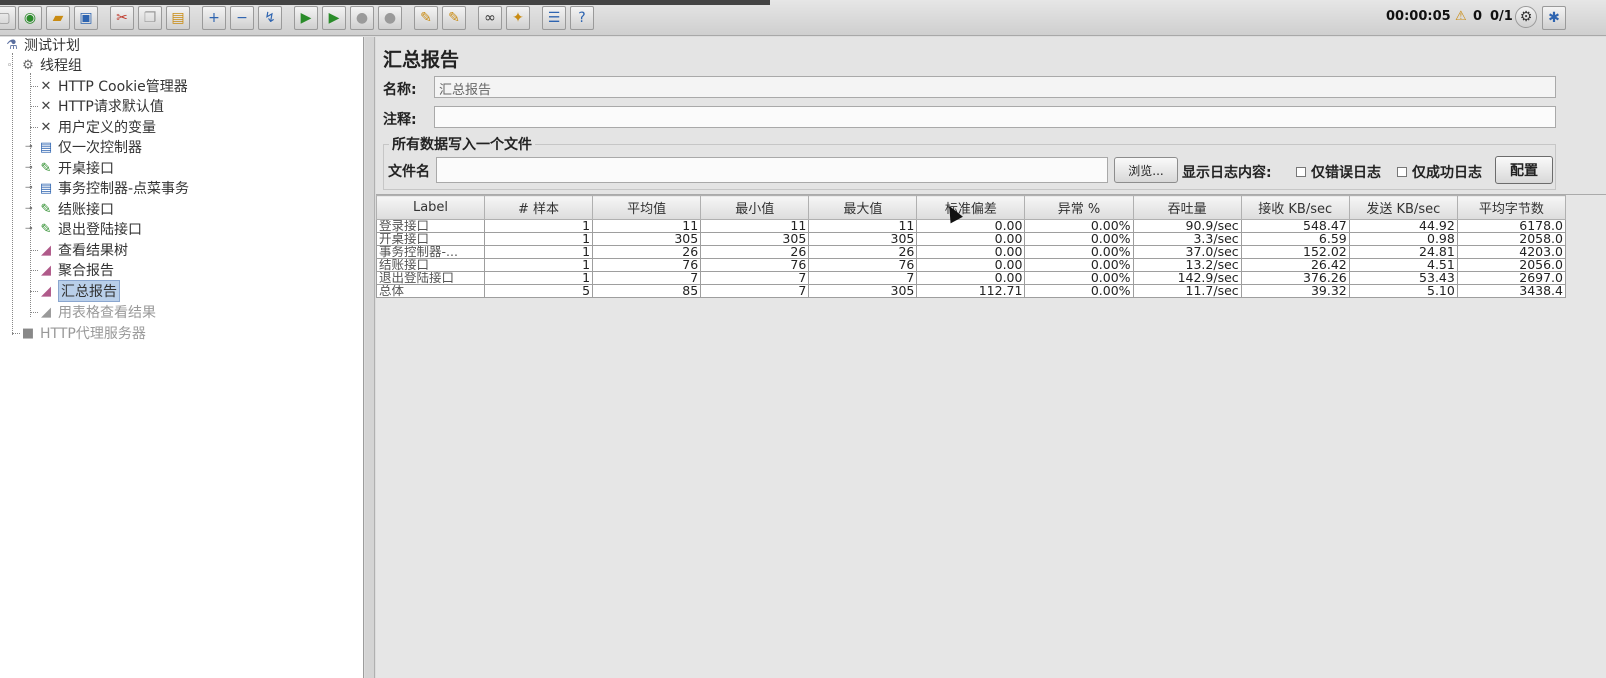  Describe the element at coordinates (42, 45) in the screenshot. I see `tree-node-test-plan: ⚗ 测试计划` at that location.